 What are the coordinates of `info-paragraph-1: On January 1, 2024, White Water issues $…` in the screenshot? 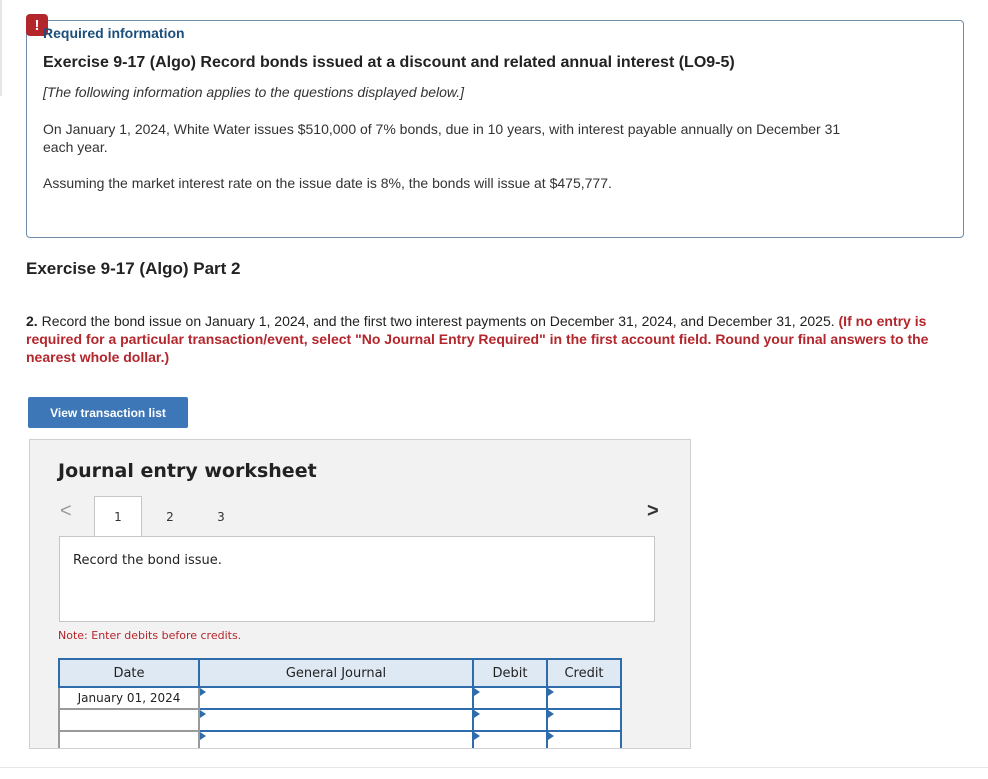 It's located at (442, 138).